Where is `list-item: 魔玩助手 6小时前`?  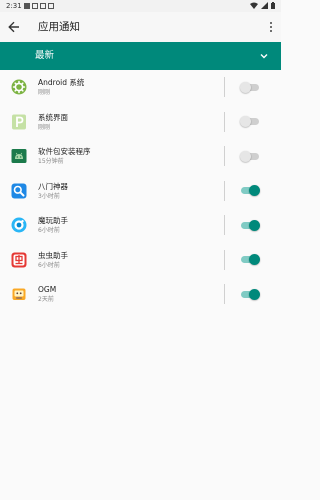
list-item: 魔玩助手 6小时前 is located at coordinates (140, 225).